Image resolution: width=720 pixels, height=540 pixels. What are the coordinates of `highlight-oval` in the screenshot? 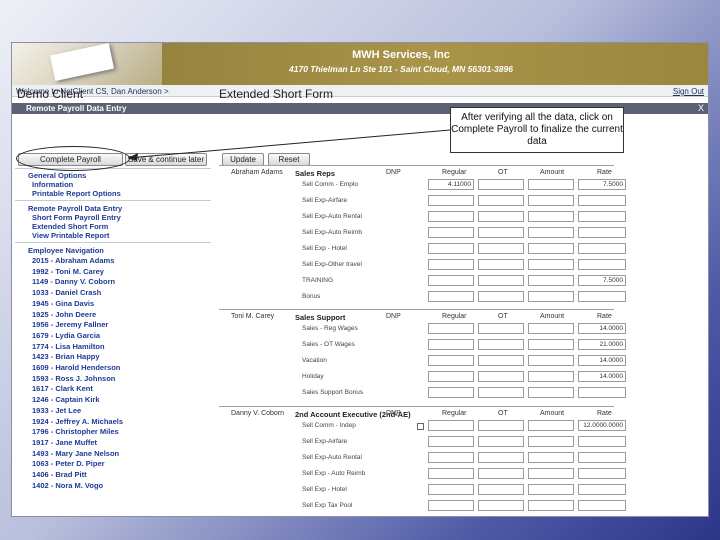 It's located at (73, 158).